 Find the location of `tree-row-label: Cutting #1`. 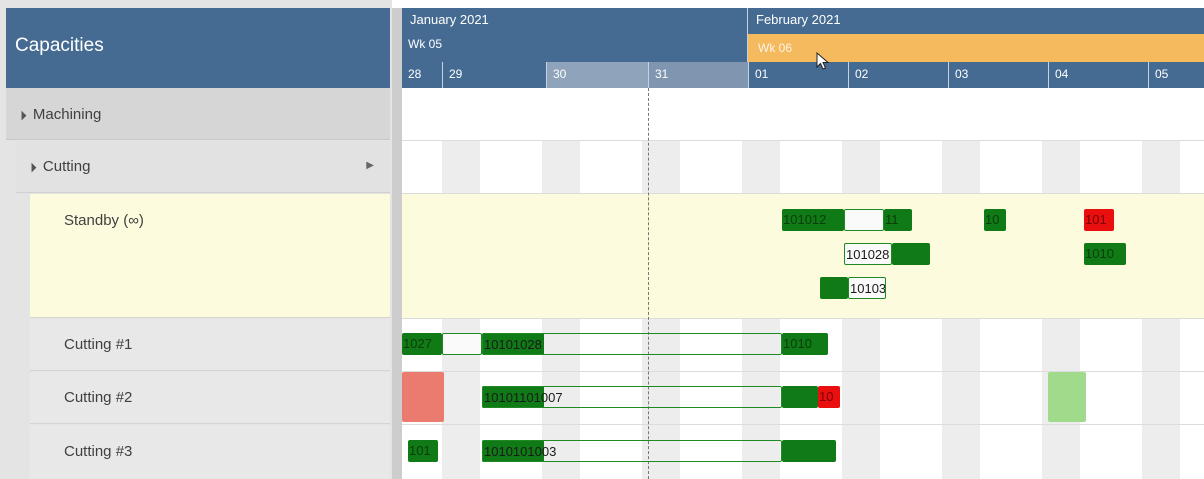

tree-row-label: Cutting #1 is located at coordinates (98, 344).